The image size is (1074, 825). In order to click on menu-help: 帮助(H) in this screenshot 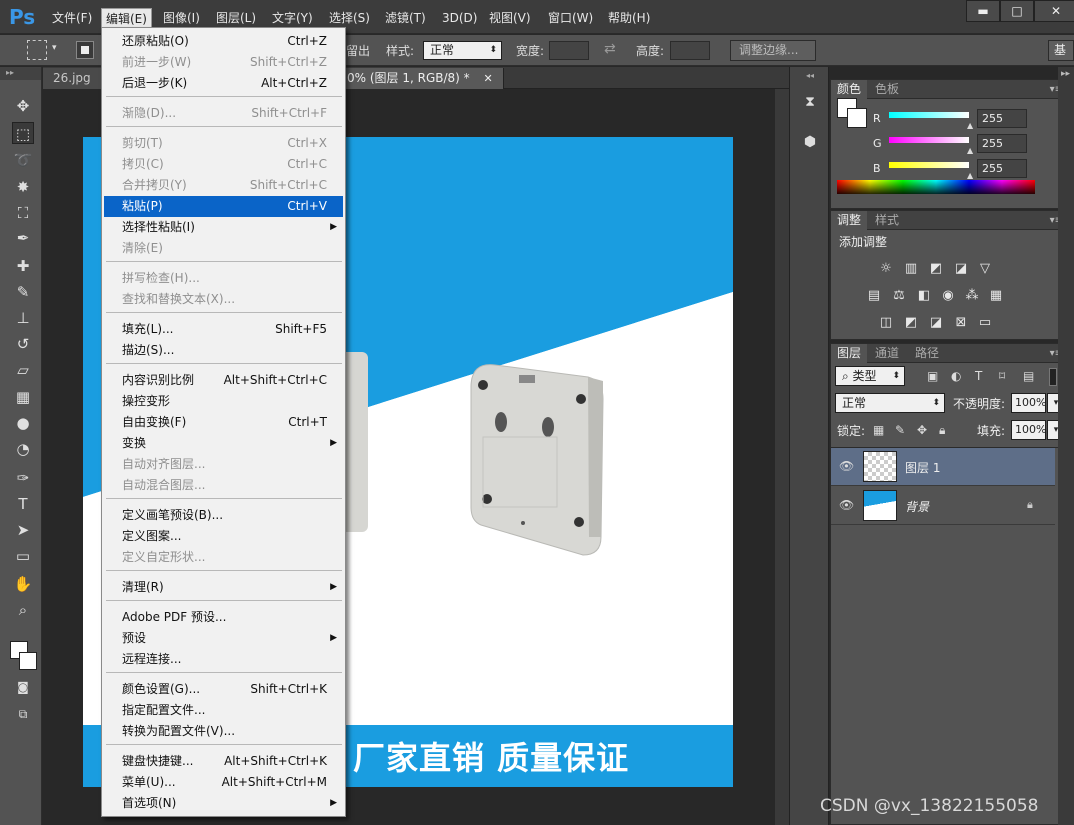, I will do `click(629, 18)`.